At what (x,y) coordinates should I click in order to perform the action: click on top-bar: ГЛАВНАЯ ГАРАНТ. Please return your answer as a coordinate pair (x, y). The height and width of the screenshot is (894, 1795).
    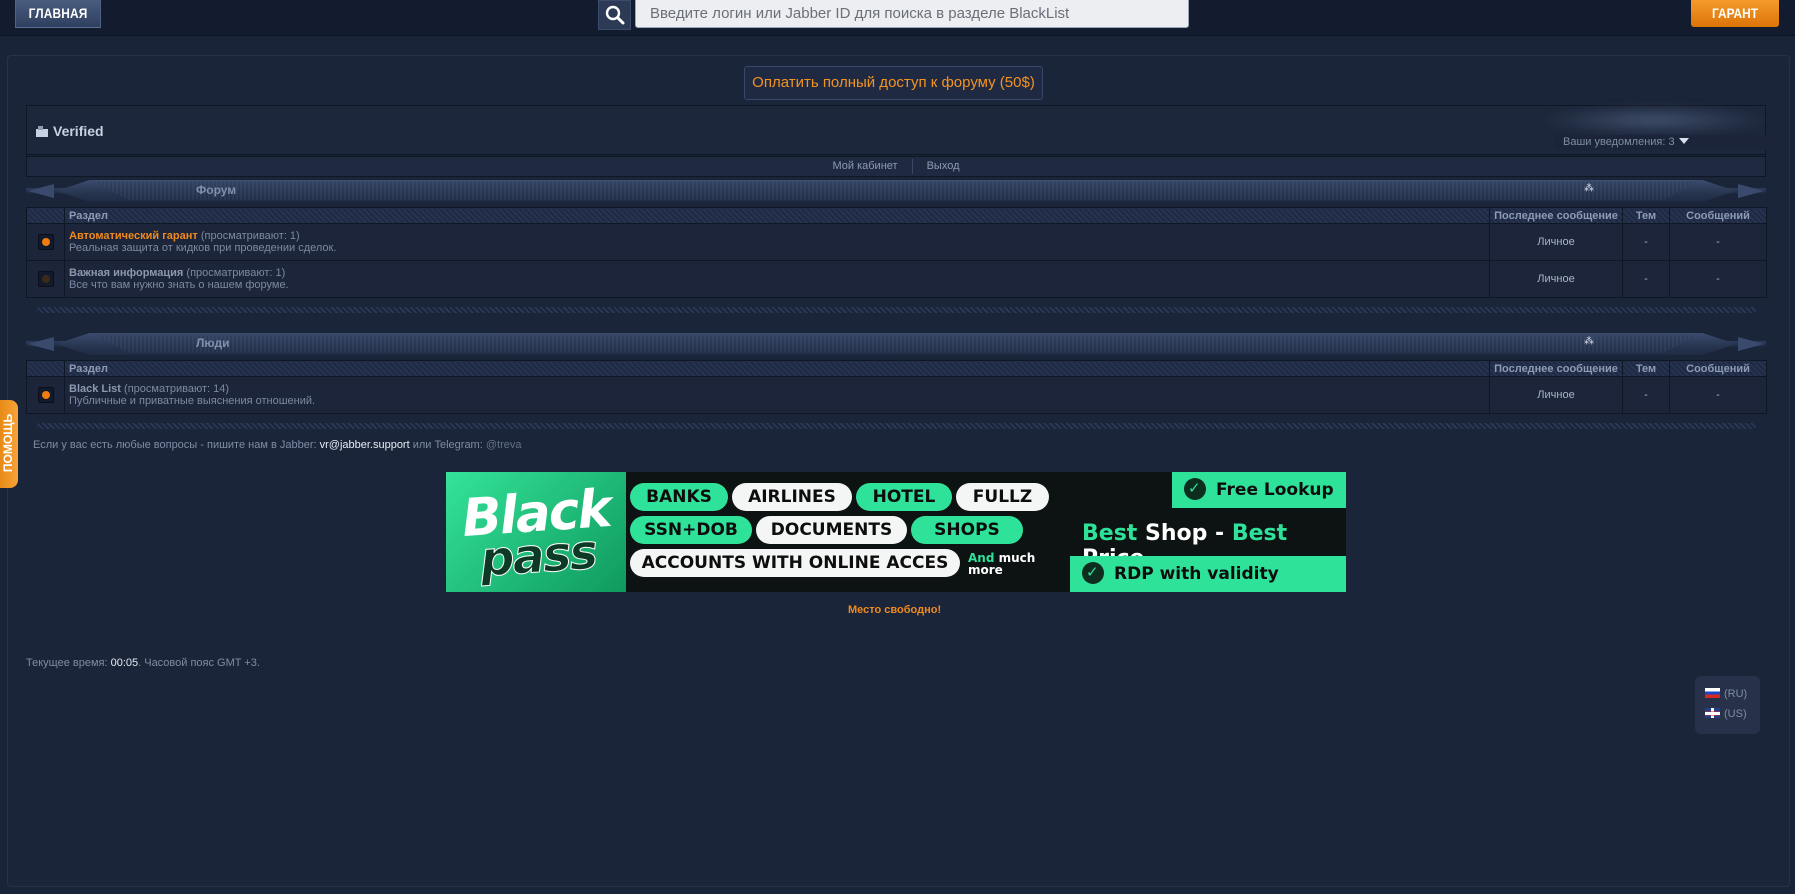
    Looking at the image, I should click on (897, 18).